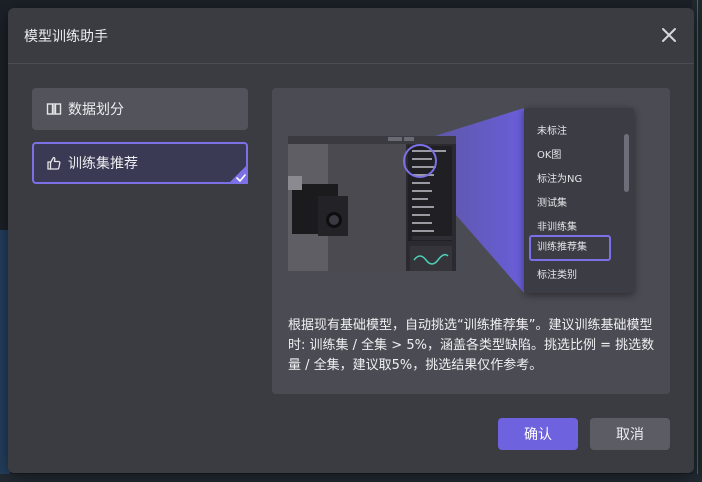 The width and height of the screenshot is (702, 482). I want to click on dialog-header: 模型训练助手, so click(351, 36).